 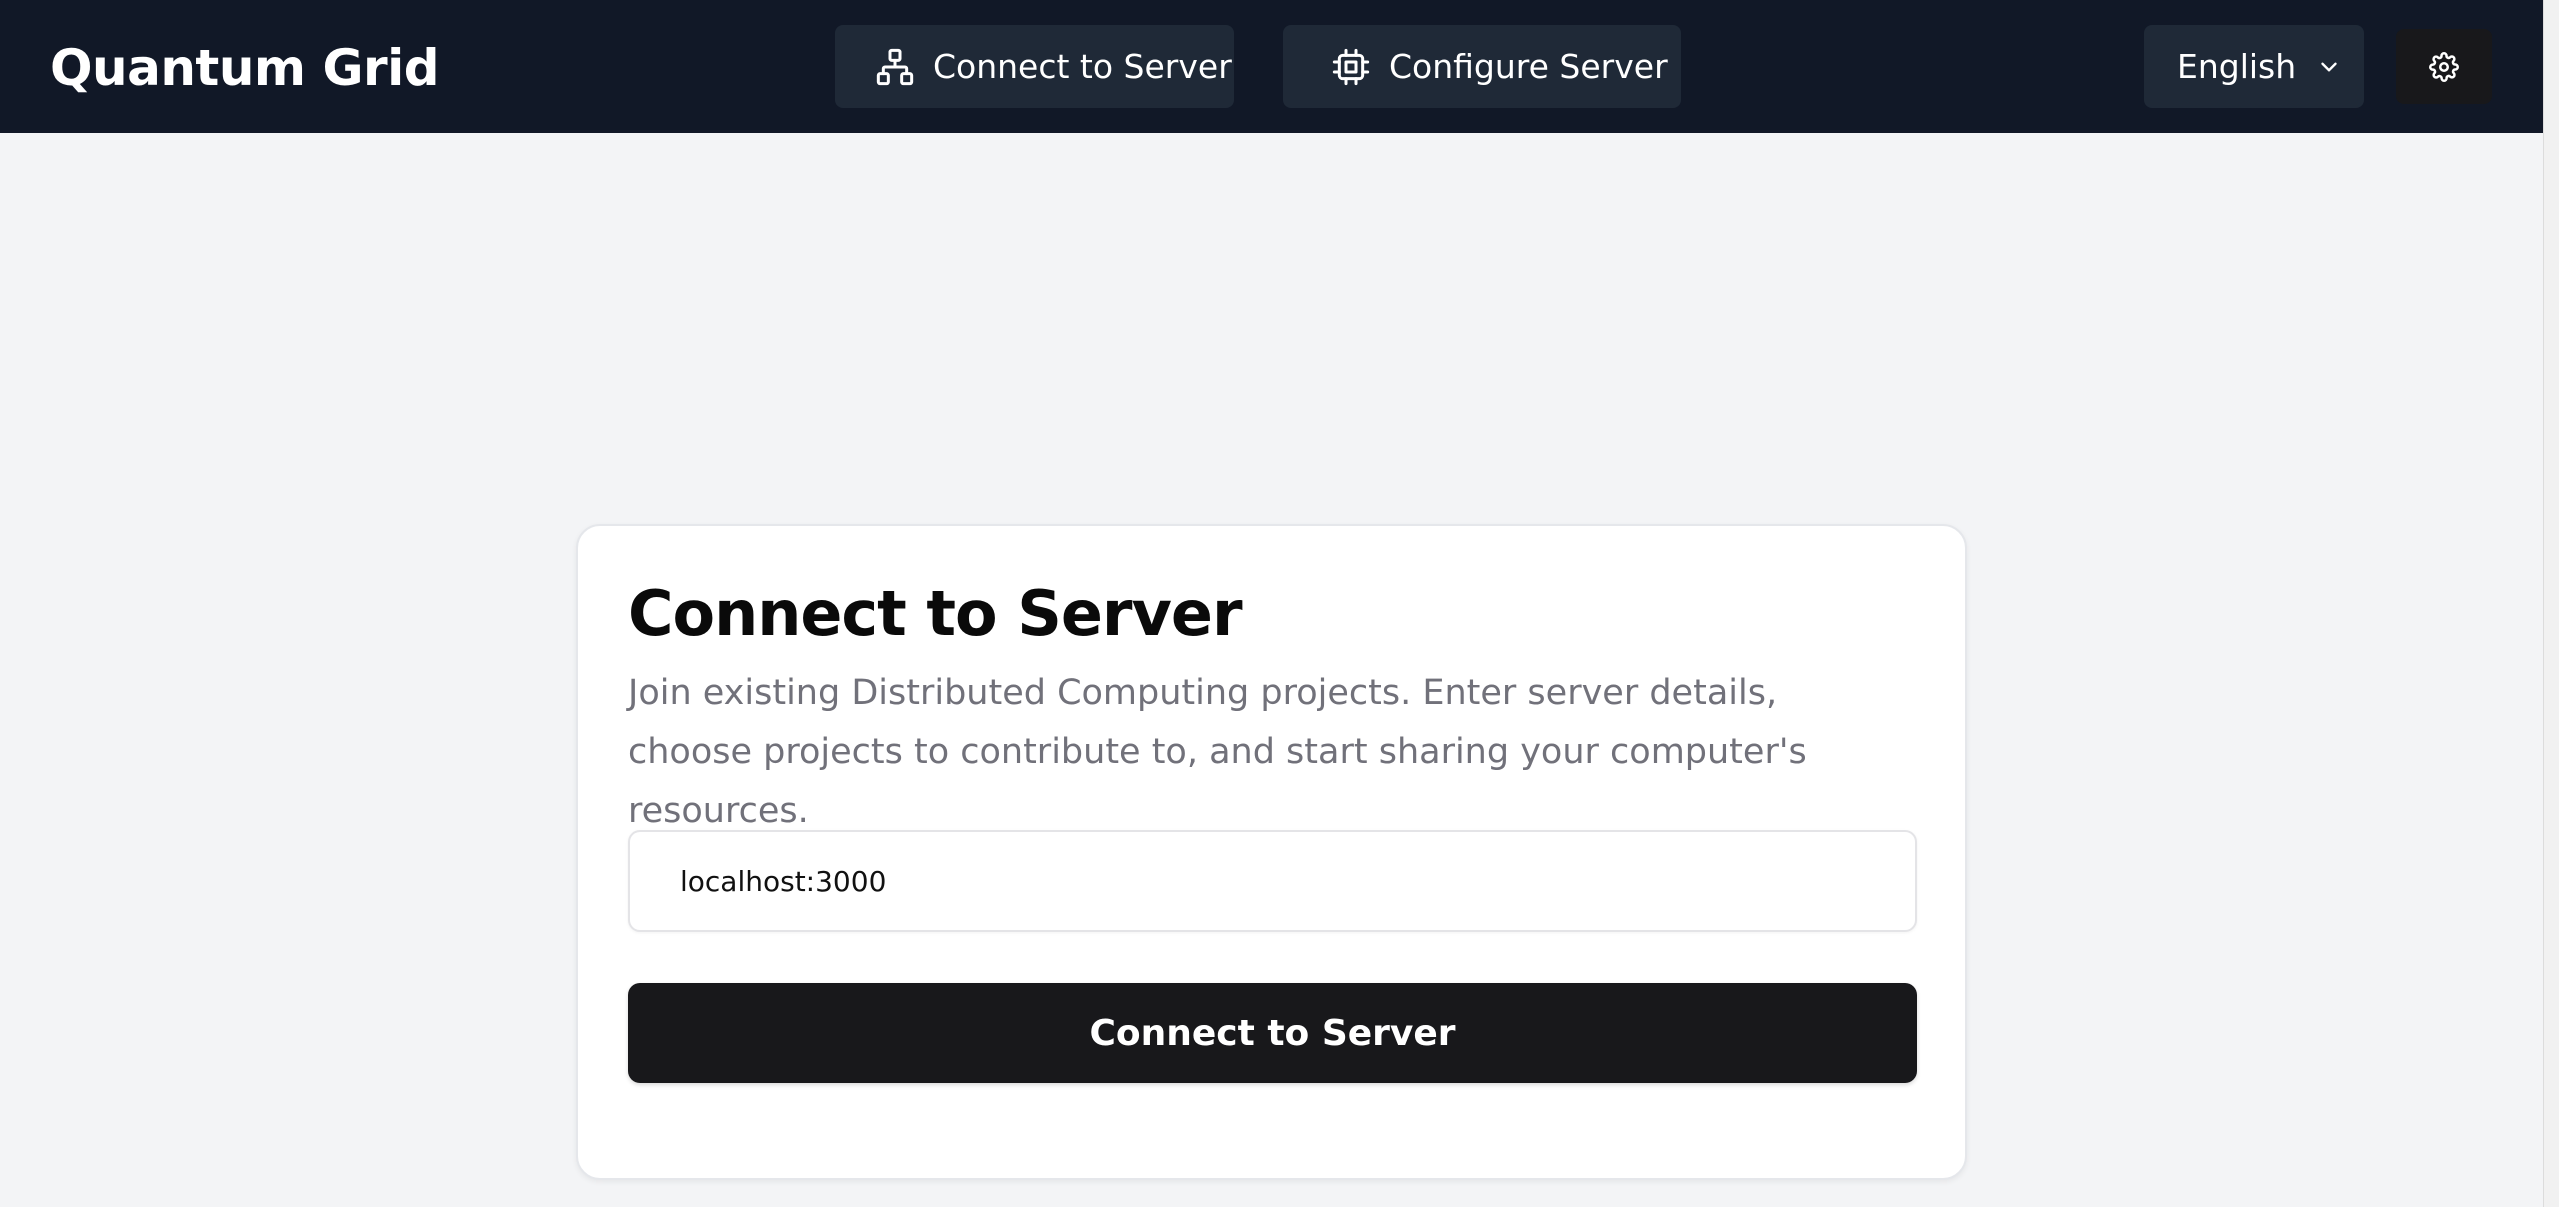 I want to click on language-selected-value: English, so click(x=2237, y=66).